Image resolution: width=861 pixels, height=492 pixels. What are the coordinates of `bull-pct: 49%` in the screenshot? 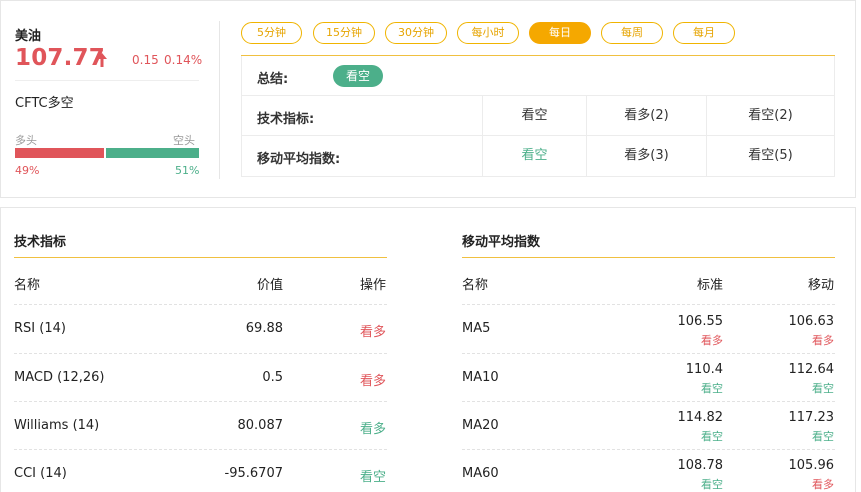 It's located at (27, 170).